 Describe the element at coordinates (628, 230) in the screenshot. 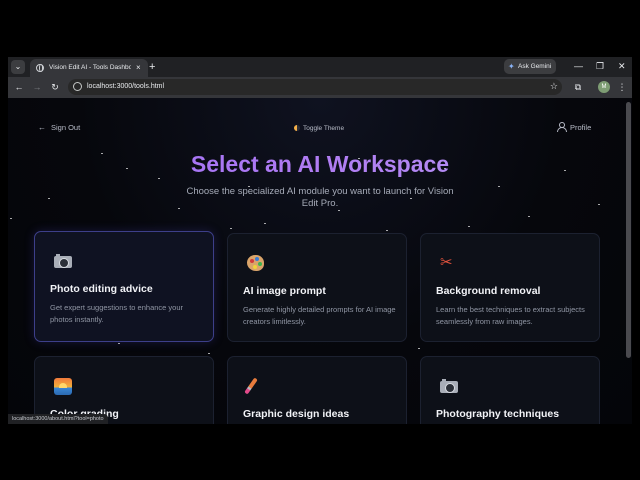

I see `page-scrollbar` at that location.